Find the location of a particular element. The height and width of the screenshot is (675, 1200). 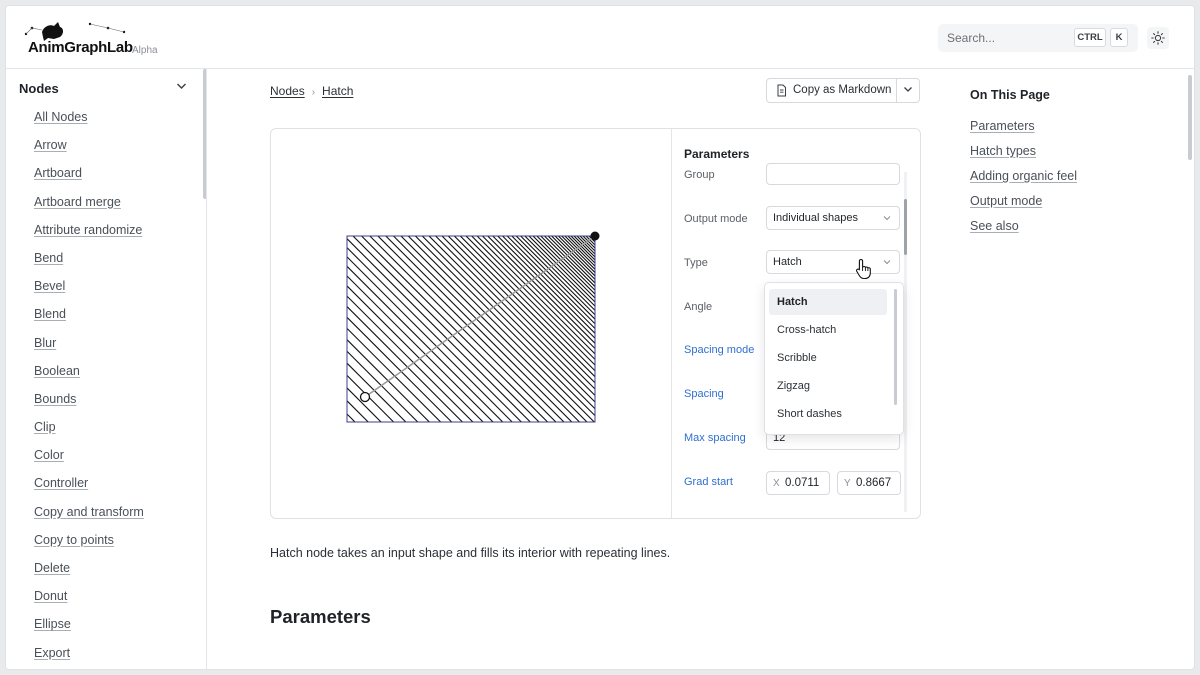

grad-start-x-input: X 0.0711 is located at coordinates (798, 483).